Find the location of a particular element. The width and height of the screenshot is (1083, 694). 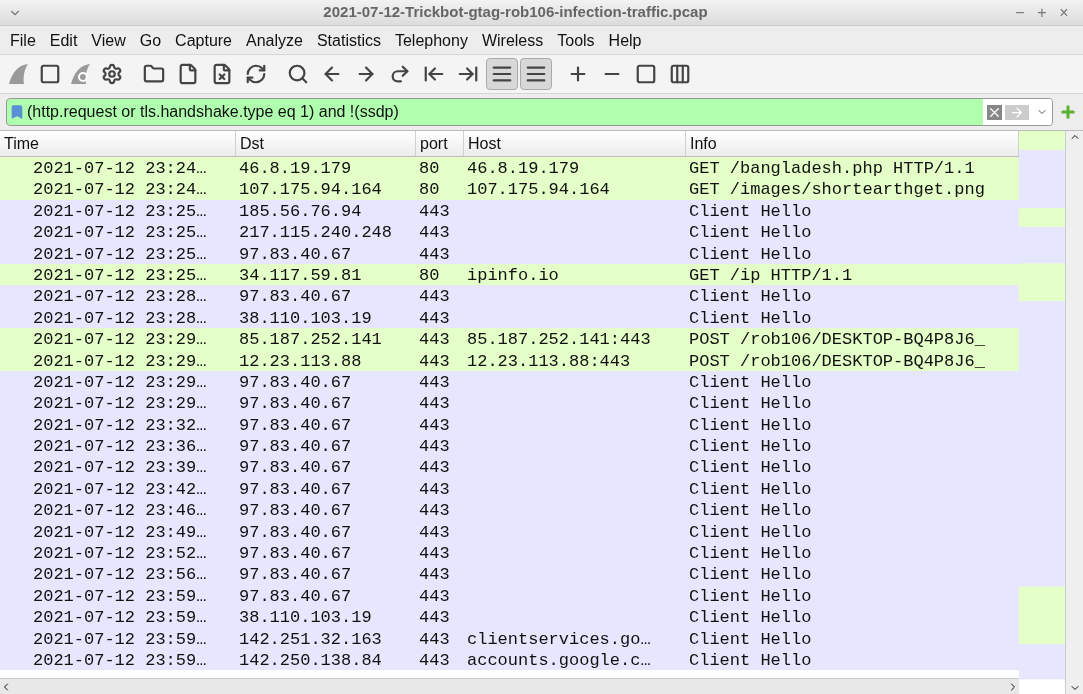

filter-text: (http.request or tls.handshake.type eq 1) and !(ssdp) is located at coordinates (213, 112).